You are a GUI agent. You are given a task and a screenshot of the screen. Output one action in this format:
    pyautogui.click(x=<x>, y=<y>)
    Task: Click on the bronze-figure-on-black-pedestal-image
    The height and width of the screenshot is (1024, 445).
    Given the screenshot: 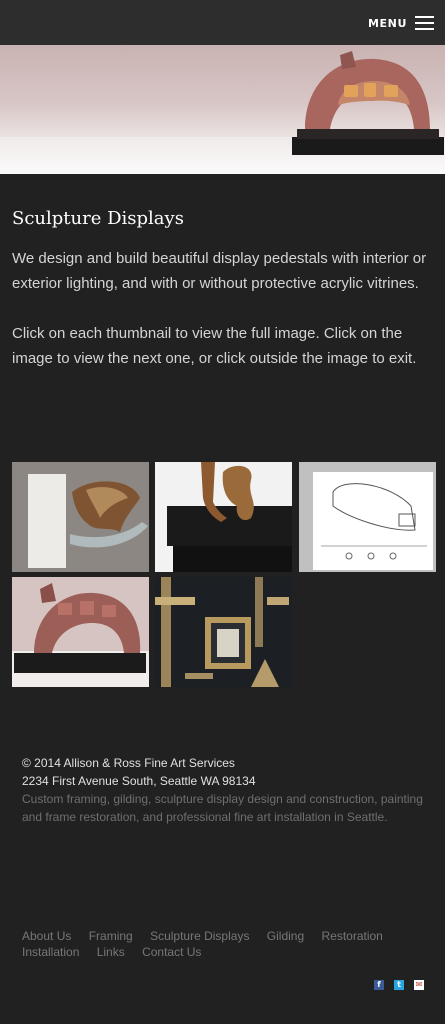 What is the action you would take?
    pyautogui.click(x=223, y=517)
    